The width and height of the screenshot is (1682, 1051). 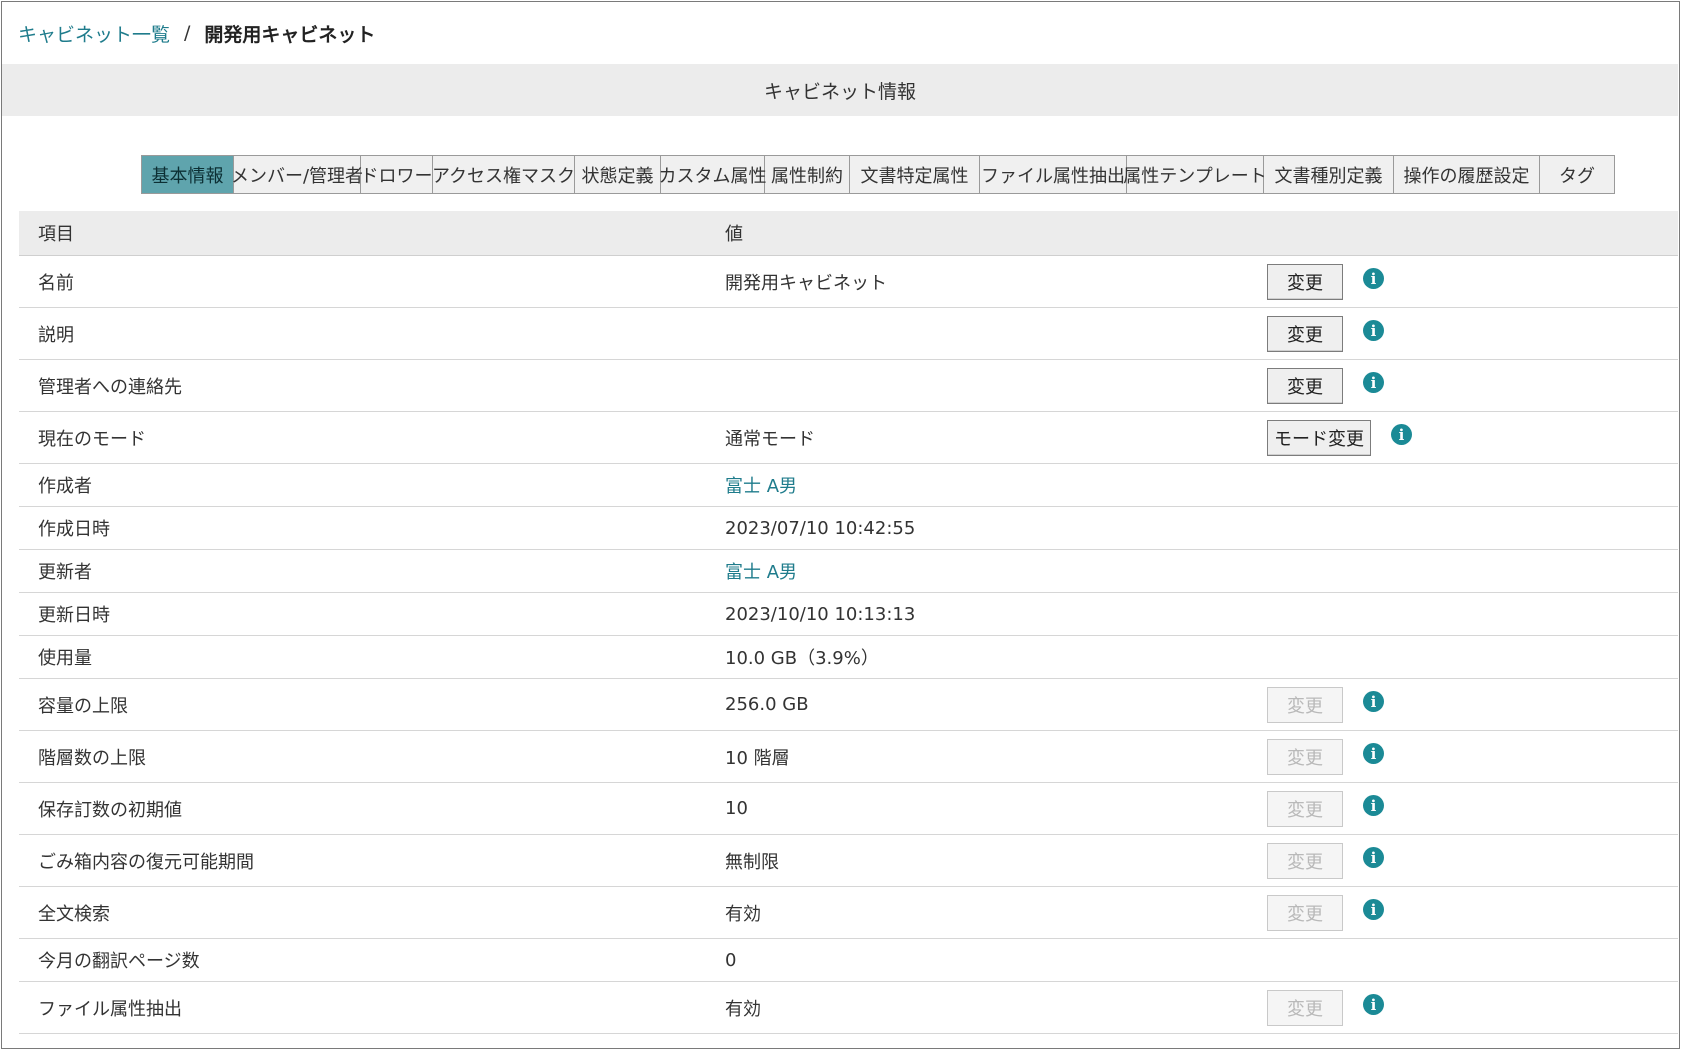 I want to click on row-item-label: 現在のモード, so click(x=372, y=437).